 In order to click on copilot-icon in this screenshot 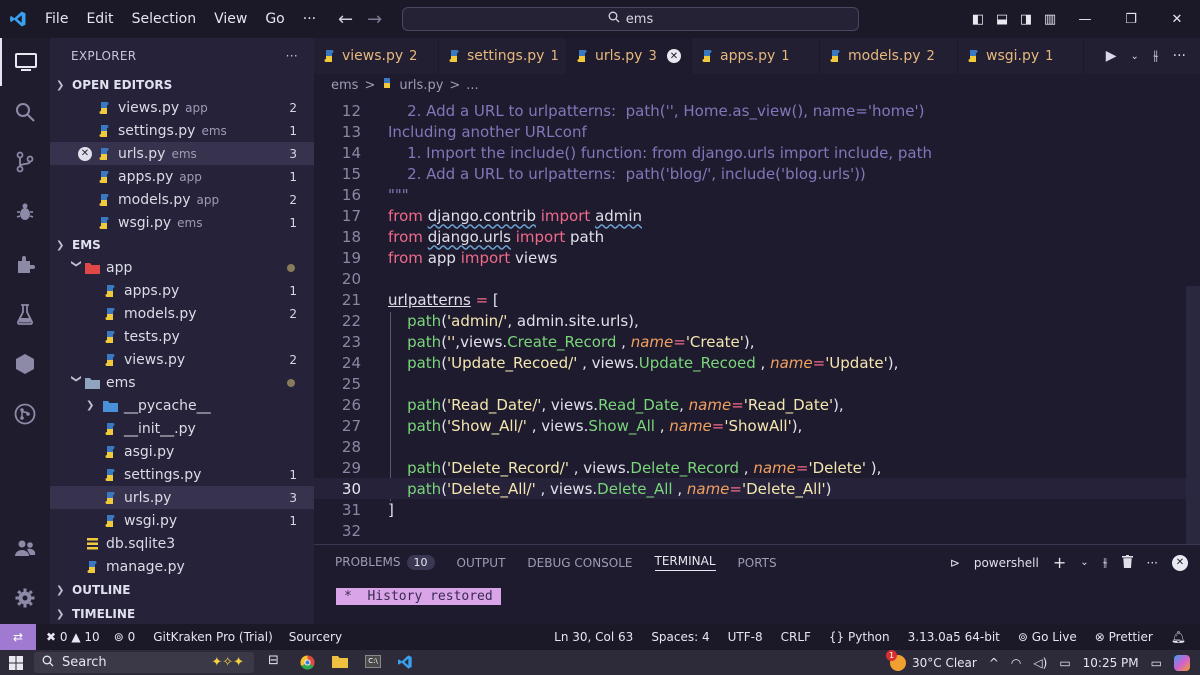, I will do `click(1182, 662)`.